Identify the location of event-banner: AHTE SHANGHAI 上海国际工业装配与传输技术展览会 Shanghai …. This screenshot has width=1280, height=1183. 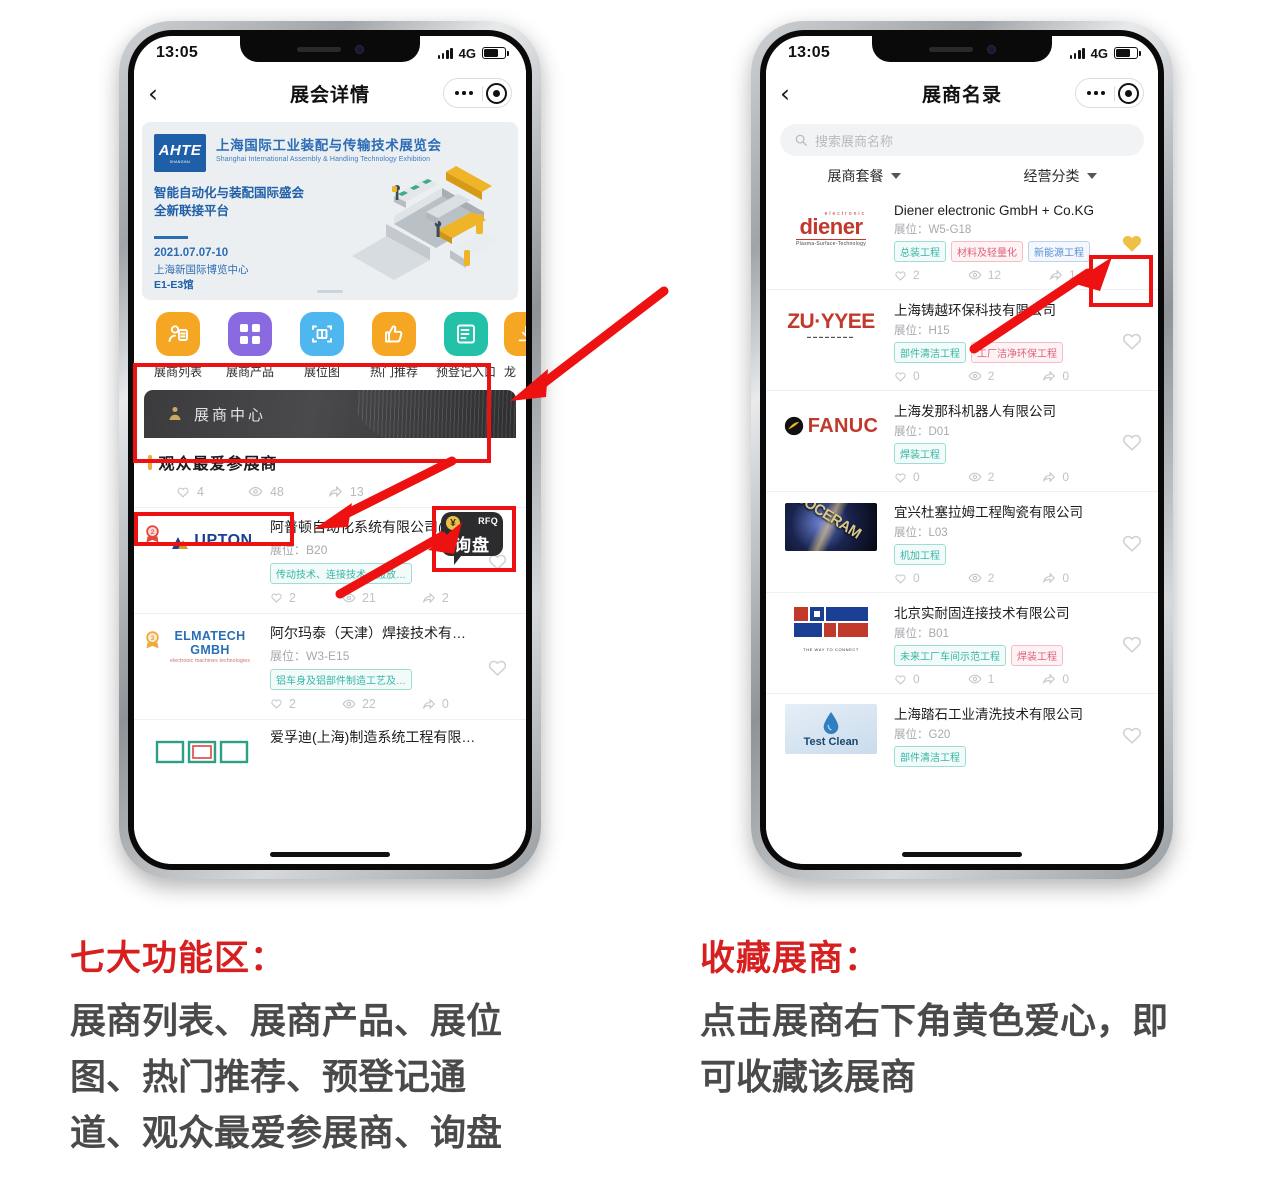
(330, 211).